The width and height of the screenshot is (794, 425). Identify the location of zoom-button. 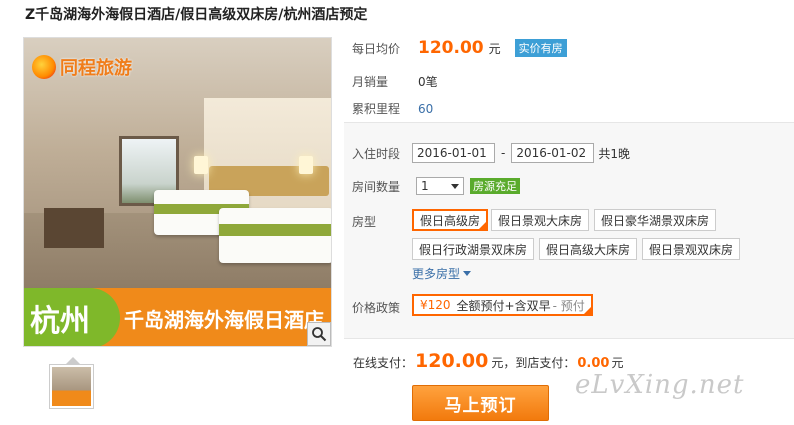
(319, 334).